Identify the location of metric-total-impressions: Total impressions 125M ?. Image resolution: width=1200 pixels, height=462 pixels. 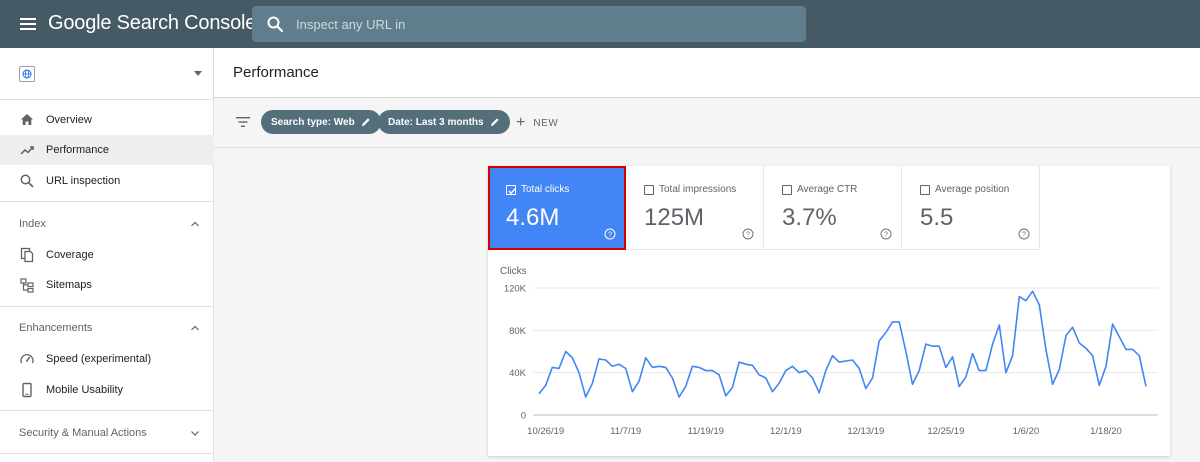
(695, 208).